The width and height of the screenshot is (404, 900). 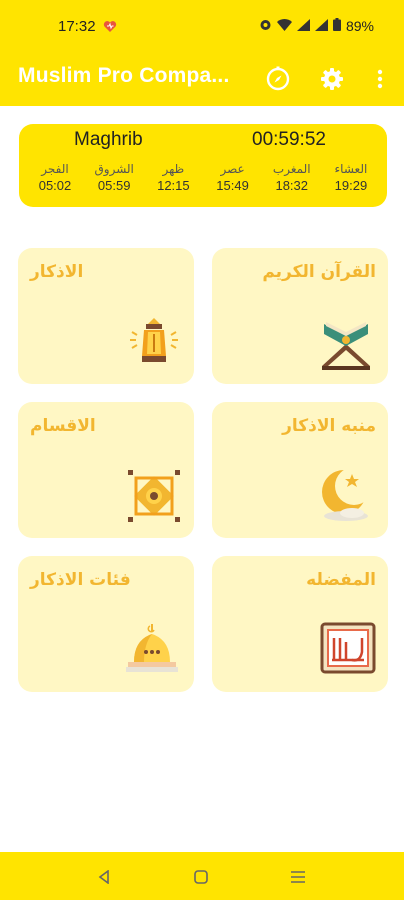 I want to click on tile-adhkar: الاذكار, so click(x=106, y=316).